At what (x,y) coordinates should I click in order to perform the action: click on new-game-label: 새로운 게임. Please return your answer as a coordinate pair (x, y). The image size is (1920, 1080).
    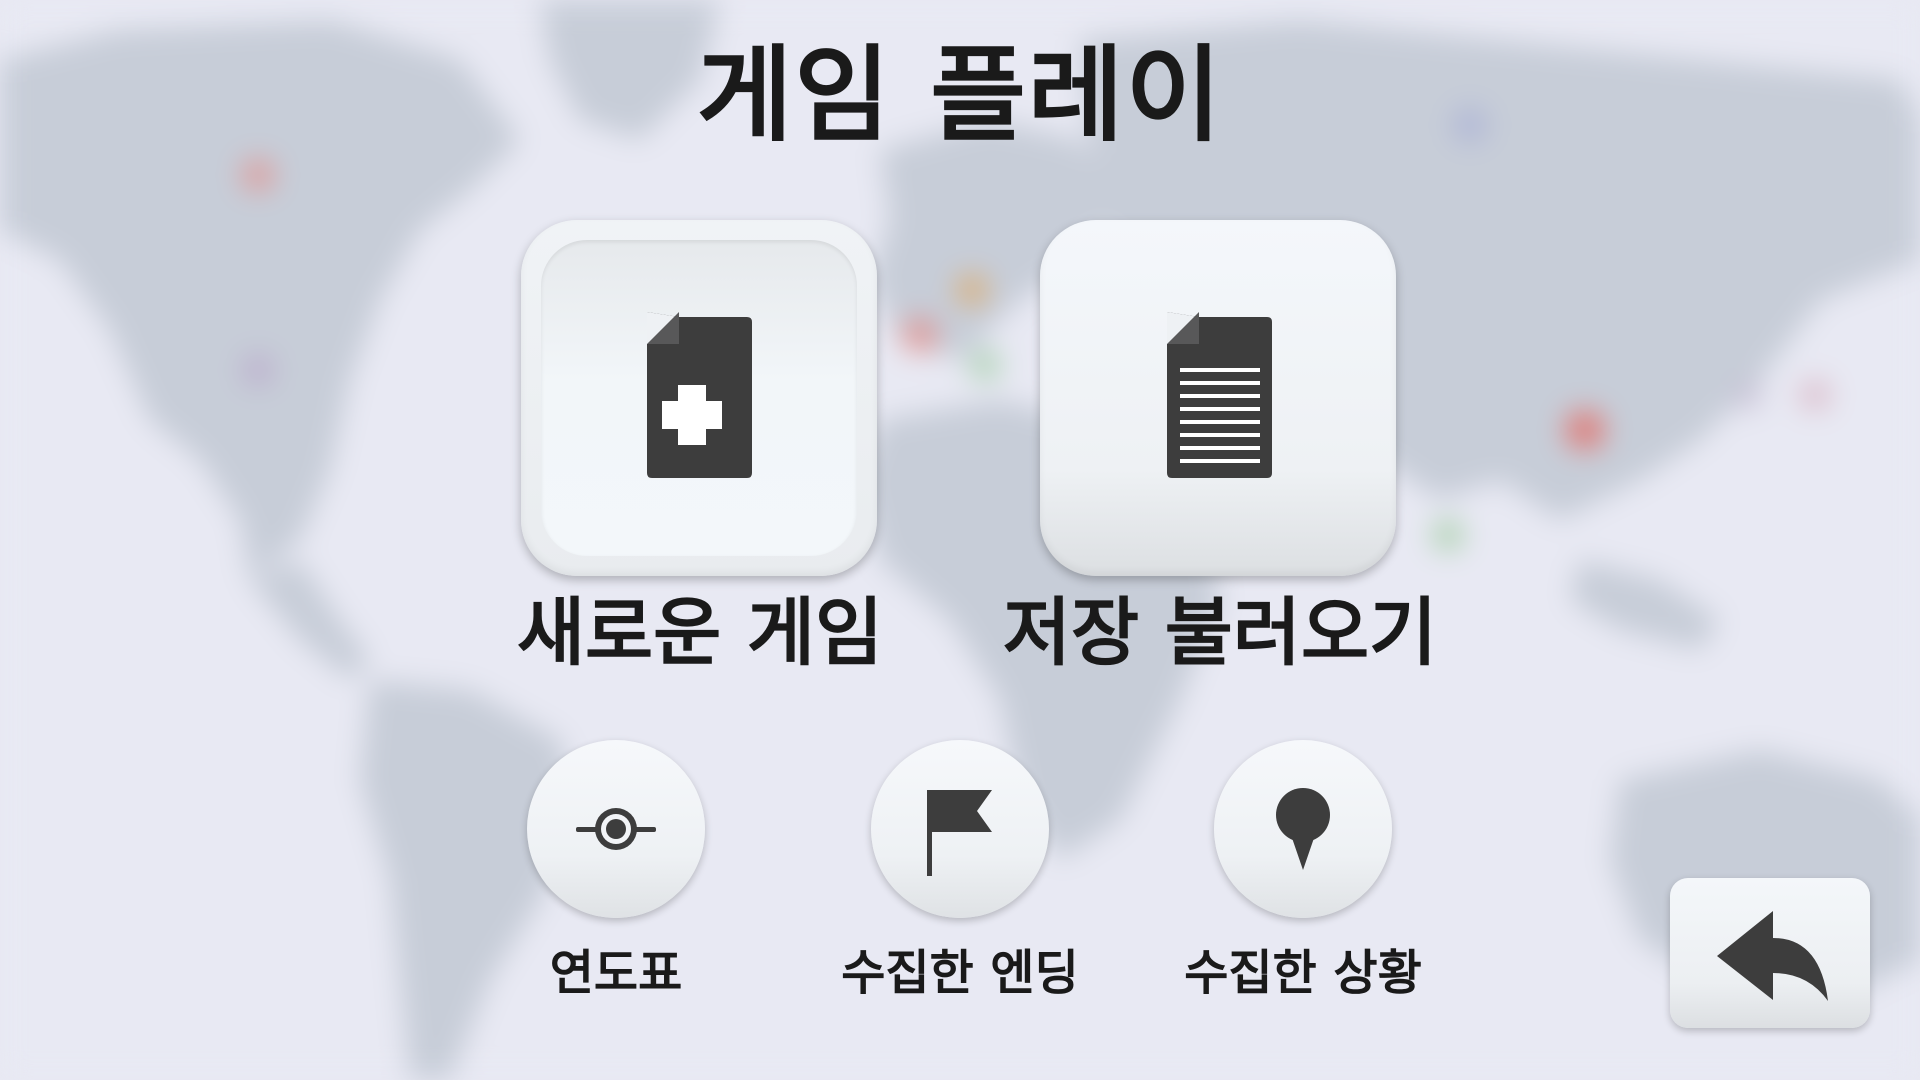
    Looking at the image, I should click on (700, 633).